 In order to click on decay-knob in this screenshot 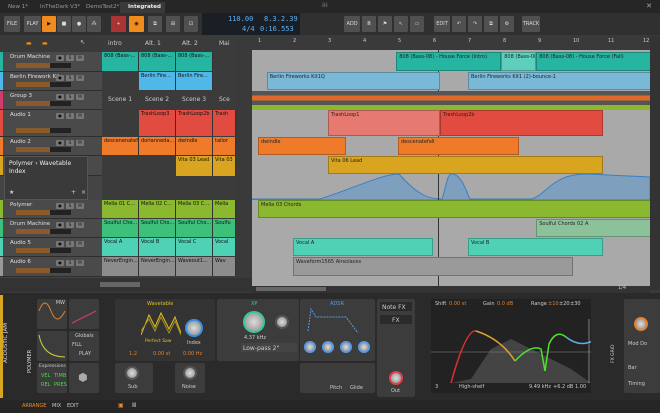, I will do `click(328, 347)`.